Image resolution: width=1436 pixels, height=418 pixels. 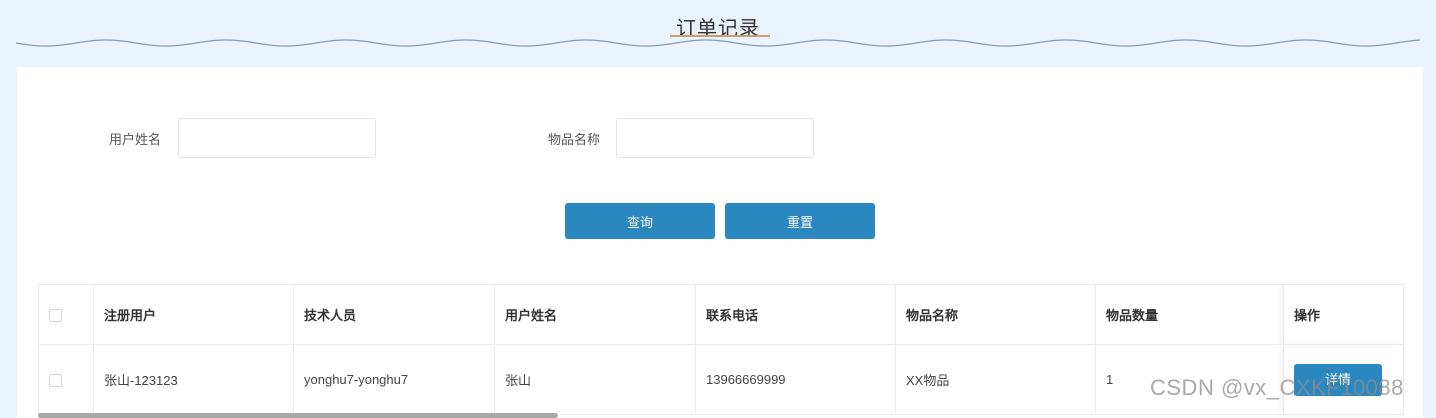 I want to click on column-header-registered-user: 注册用户, so click(x=193, y=314).